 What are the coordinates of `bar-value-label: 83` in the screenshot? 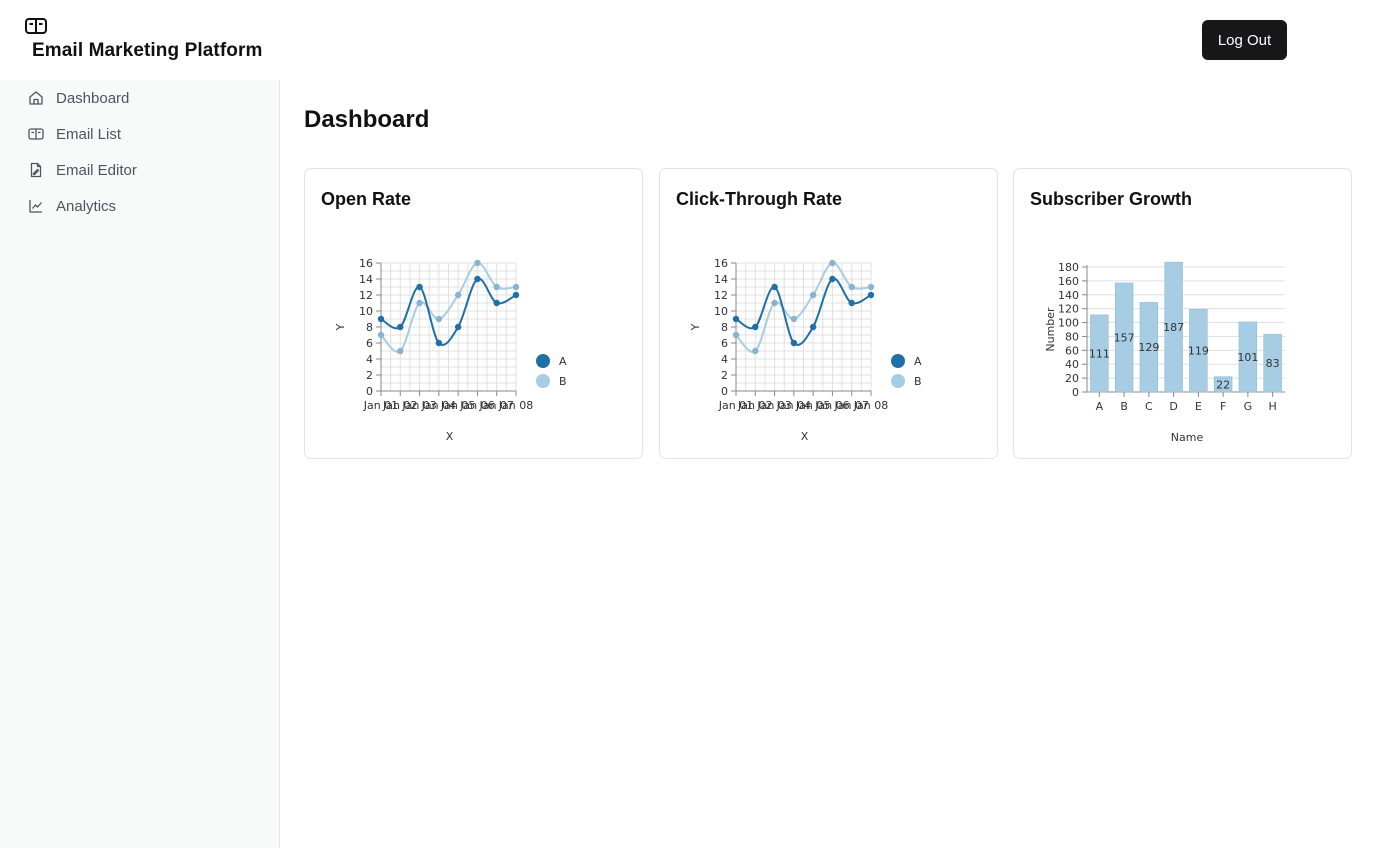 It's located at (1273, 363).